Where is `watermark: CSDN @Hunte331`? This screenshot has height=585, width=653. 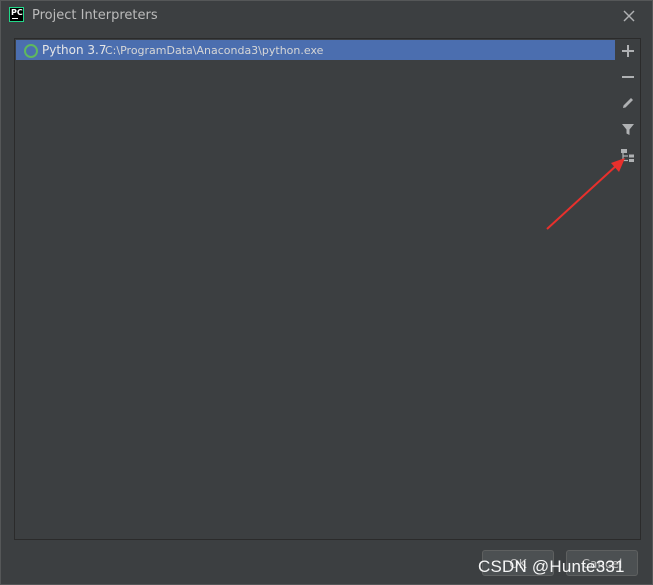 watermark: CSDN @Hunte331 is located at coordinates (551, 566).